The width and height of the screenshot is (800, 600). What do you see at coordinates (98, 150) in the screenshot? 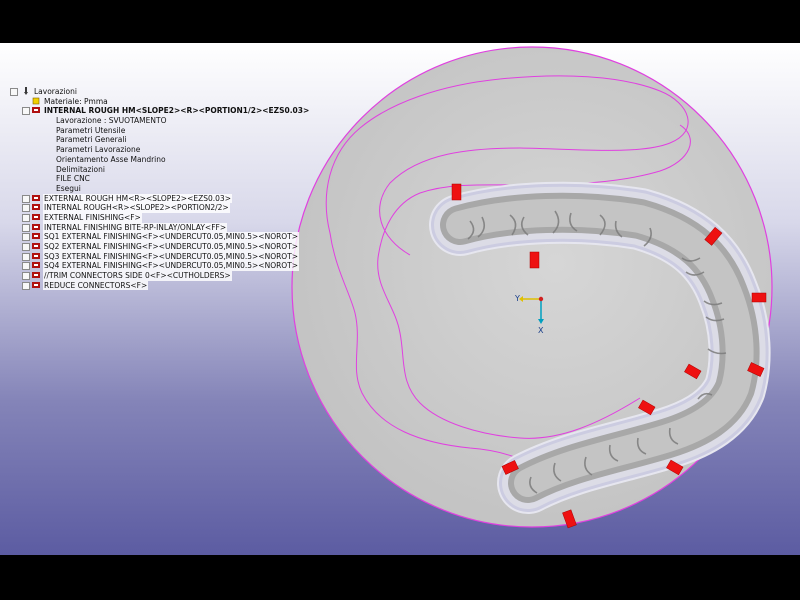
I see `tree-sub-label: Parametri Lavorazione` at bounding box center [98, 150].